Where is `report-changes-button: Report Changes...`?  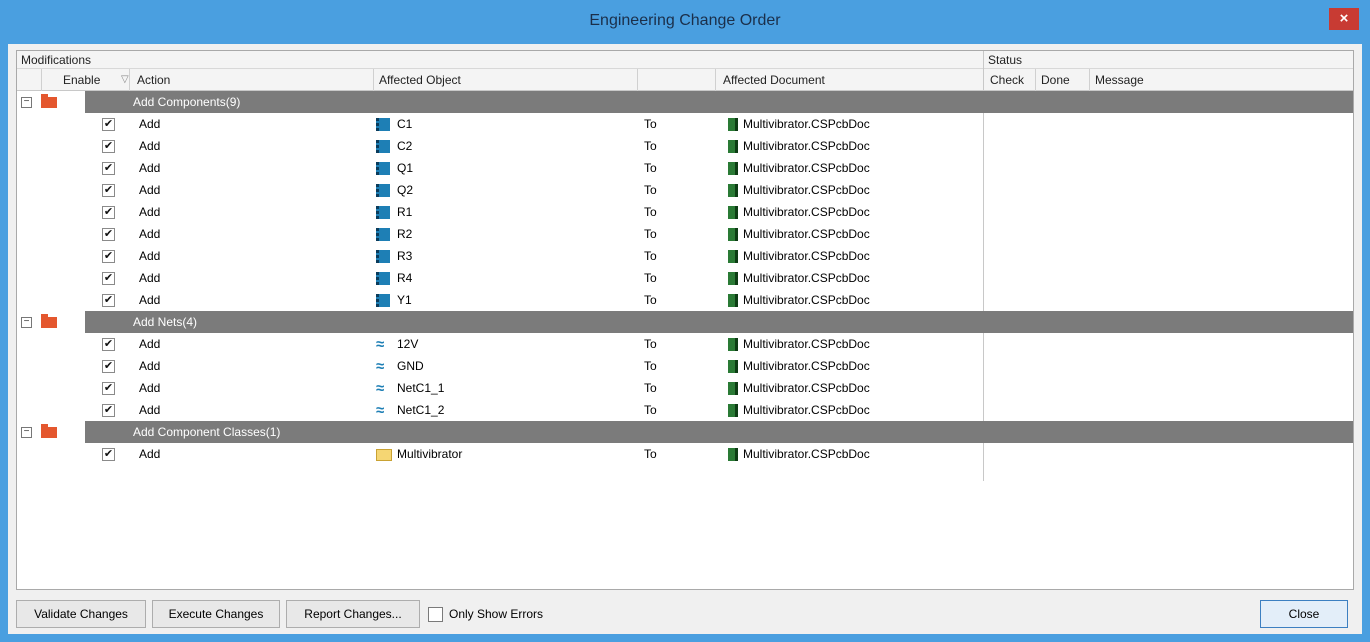
report-changes-button: Report Changes... is located at coordinates (353, 614).